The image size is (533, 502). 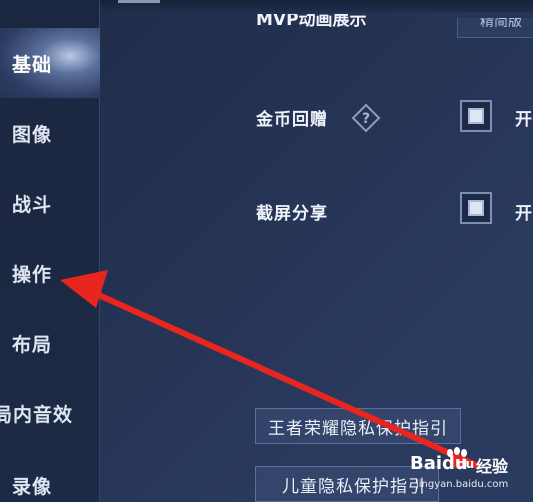 I want to click on mvp-animation-label: MVP动画展示, so click(x=311, y=22).